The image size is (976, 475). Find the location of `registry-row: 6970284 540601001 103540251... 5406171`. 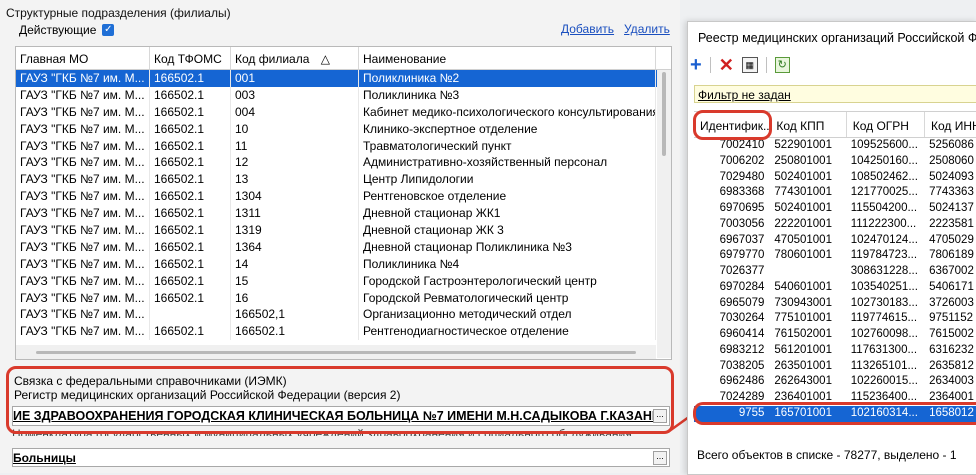

registry-row: 6970284 540601001 103540251... 5406171 is located at coordinates (835, 288).